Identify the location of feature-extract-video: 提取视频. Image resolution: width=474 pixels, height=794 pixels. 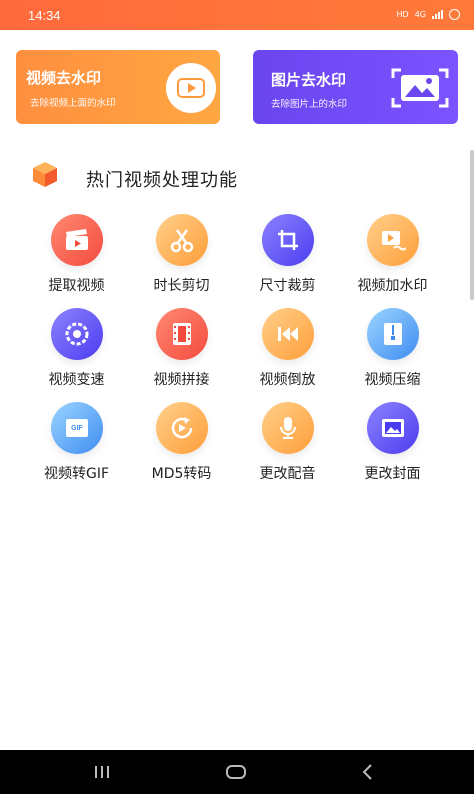
(76, 254).